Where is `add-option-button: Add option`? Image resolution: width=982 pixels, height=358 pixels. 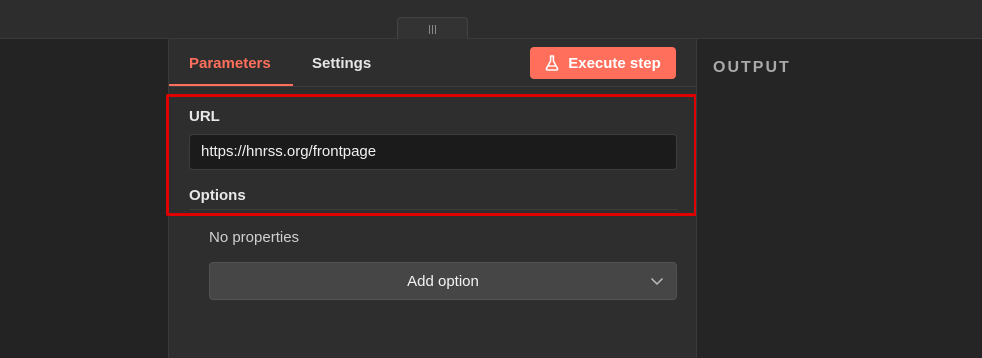 add-option-button: Add option is located at coordinates (443, 281).